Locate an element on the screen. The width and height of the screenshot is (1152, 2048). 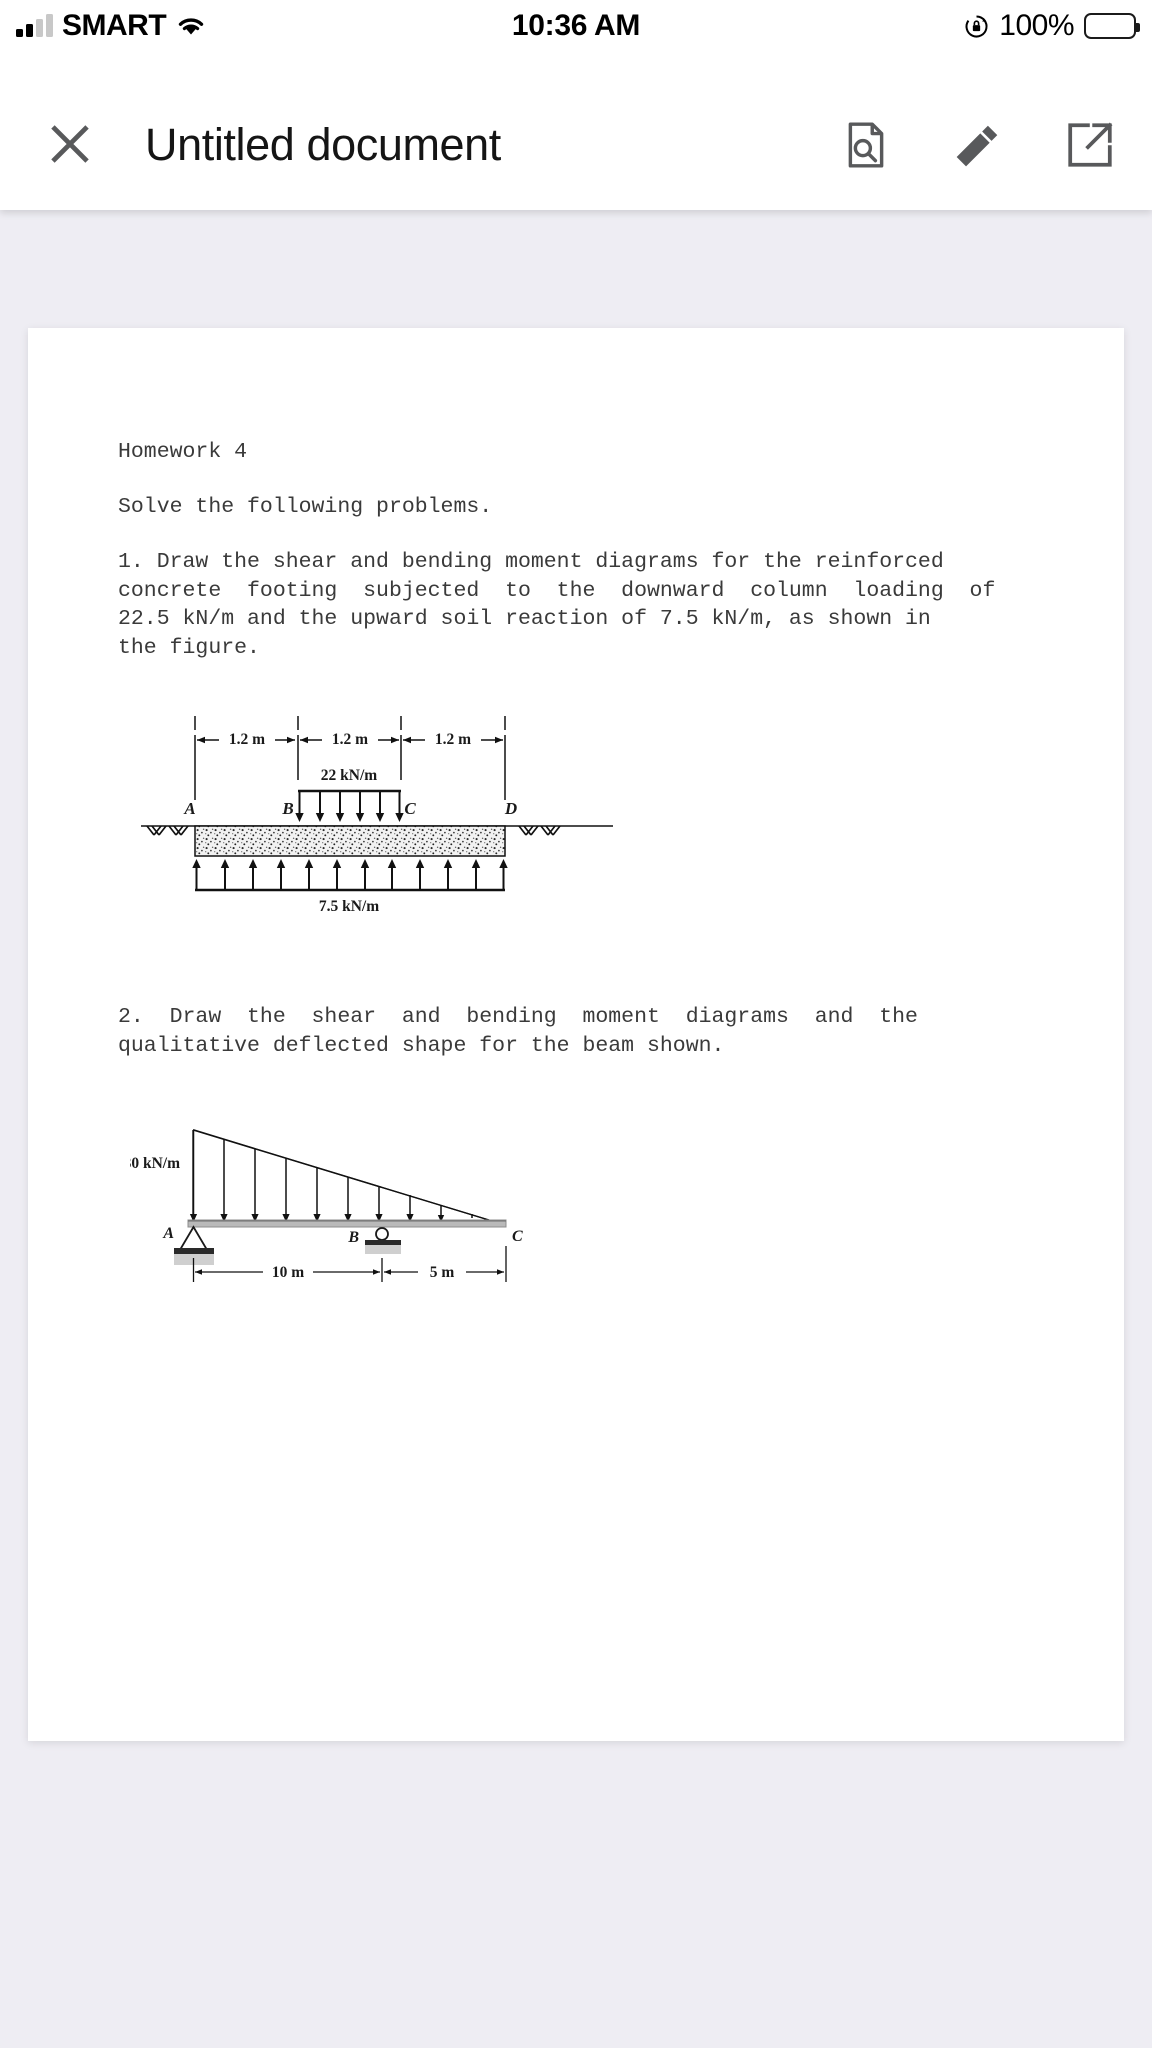
problem-1-line-4: the figure. is located at coordinates (189, 647).